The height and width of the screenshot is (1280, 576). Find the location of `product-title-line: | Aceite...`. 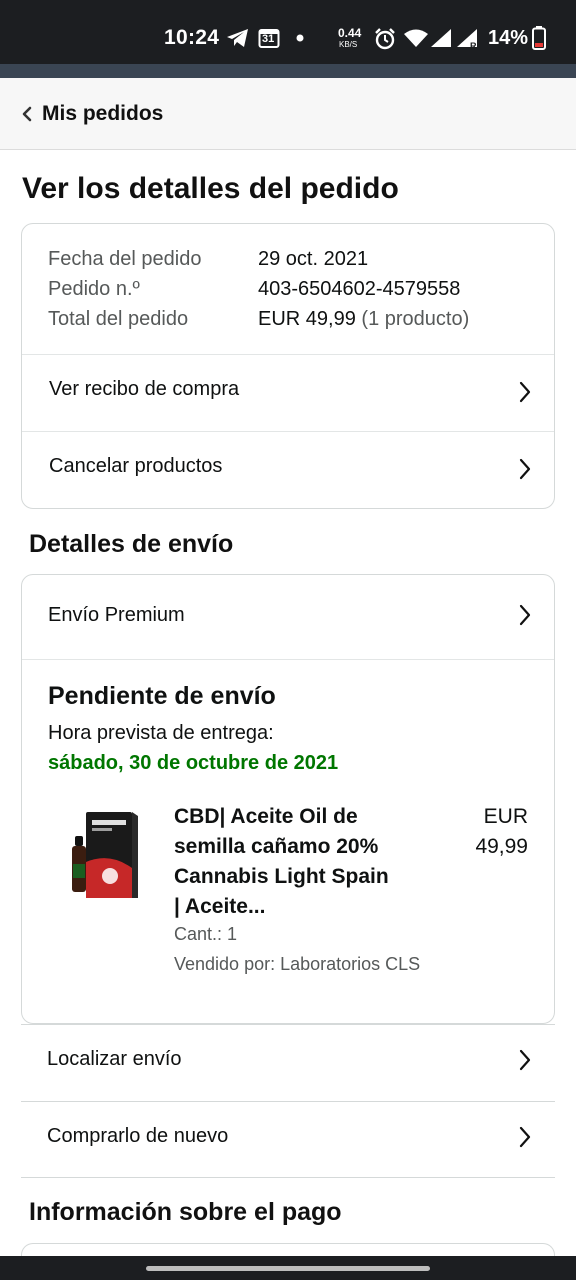

product-title-line: | Aceite... is located at coordinates (220, 906).